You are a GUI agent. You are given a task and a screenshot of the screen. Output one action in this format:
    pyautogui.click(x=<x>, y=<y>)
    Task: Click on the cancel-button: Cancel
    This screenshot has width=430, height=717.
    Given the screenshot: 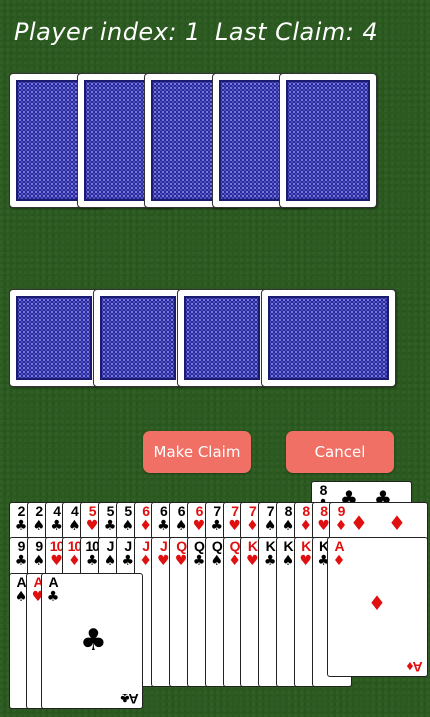 What is the action you would take?
    pyautogui.click(x=340, y=452)
    